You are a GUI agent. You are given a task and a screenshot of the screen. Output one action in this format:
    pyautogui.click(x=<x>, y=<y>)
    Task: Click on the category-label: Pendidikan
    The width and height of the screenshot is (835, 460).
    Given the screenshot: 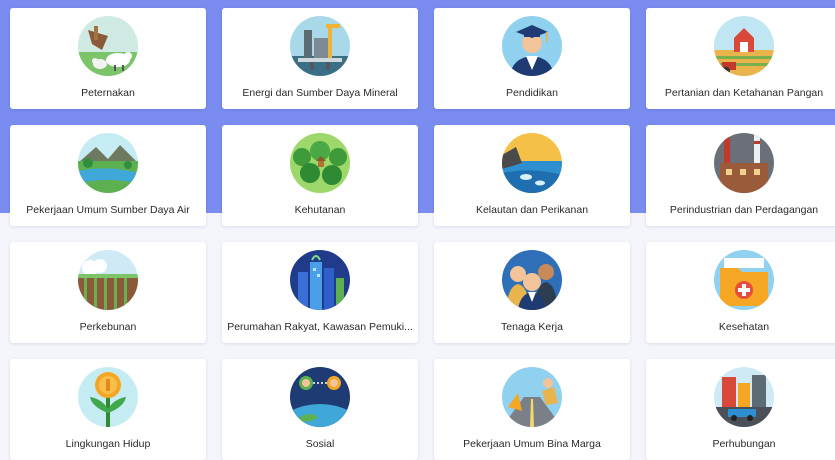 What is the action you would take?
    pyautogui.click(x=532, y=93)
    